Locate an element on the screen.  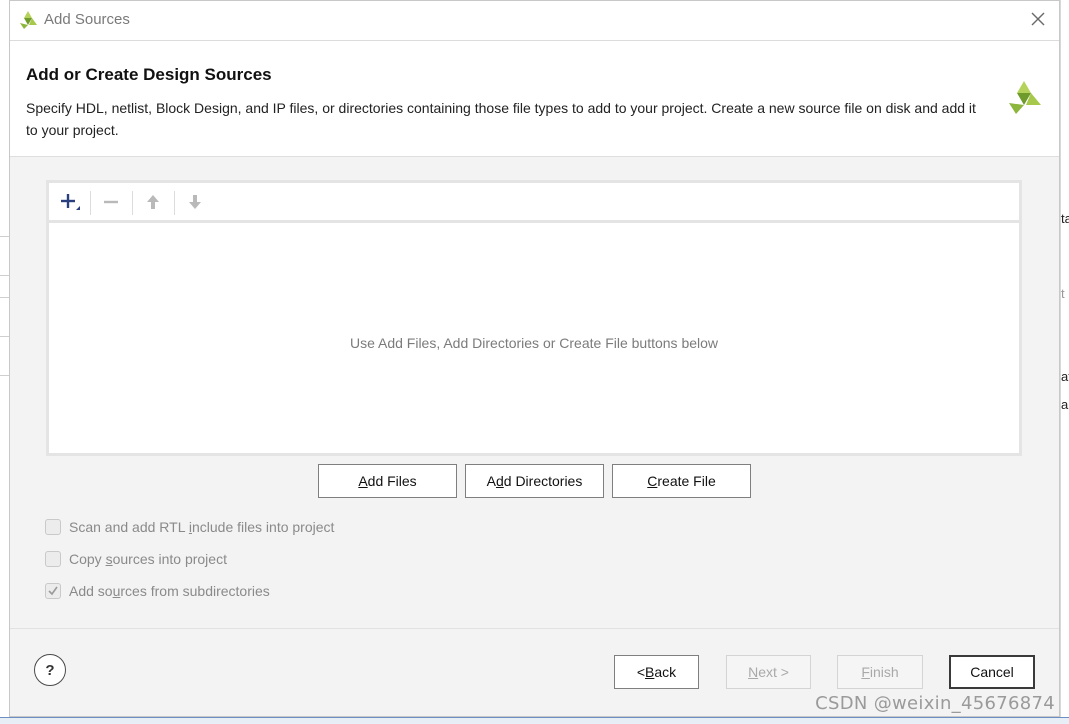
add-button is located at coordinates (70, 202).